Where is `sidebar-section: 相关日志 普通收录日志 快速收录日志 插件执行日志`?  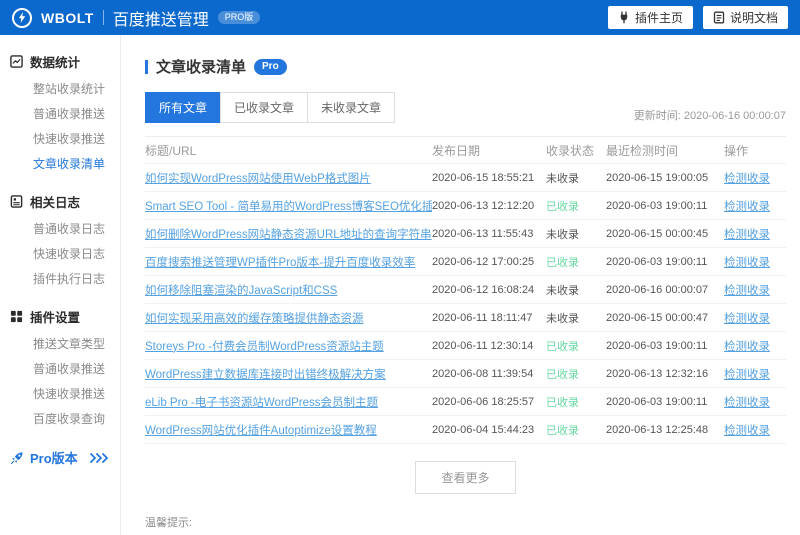
sidebar-section: 相关日志 普通收录日志 快速收录日志 插件执行日志 is located at coordinates (60, 239).